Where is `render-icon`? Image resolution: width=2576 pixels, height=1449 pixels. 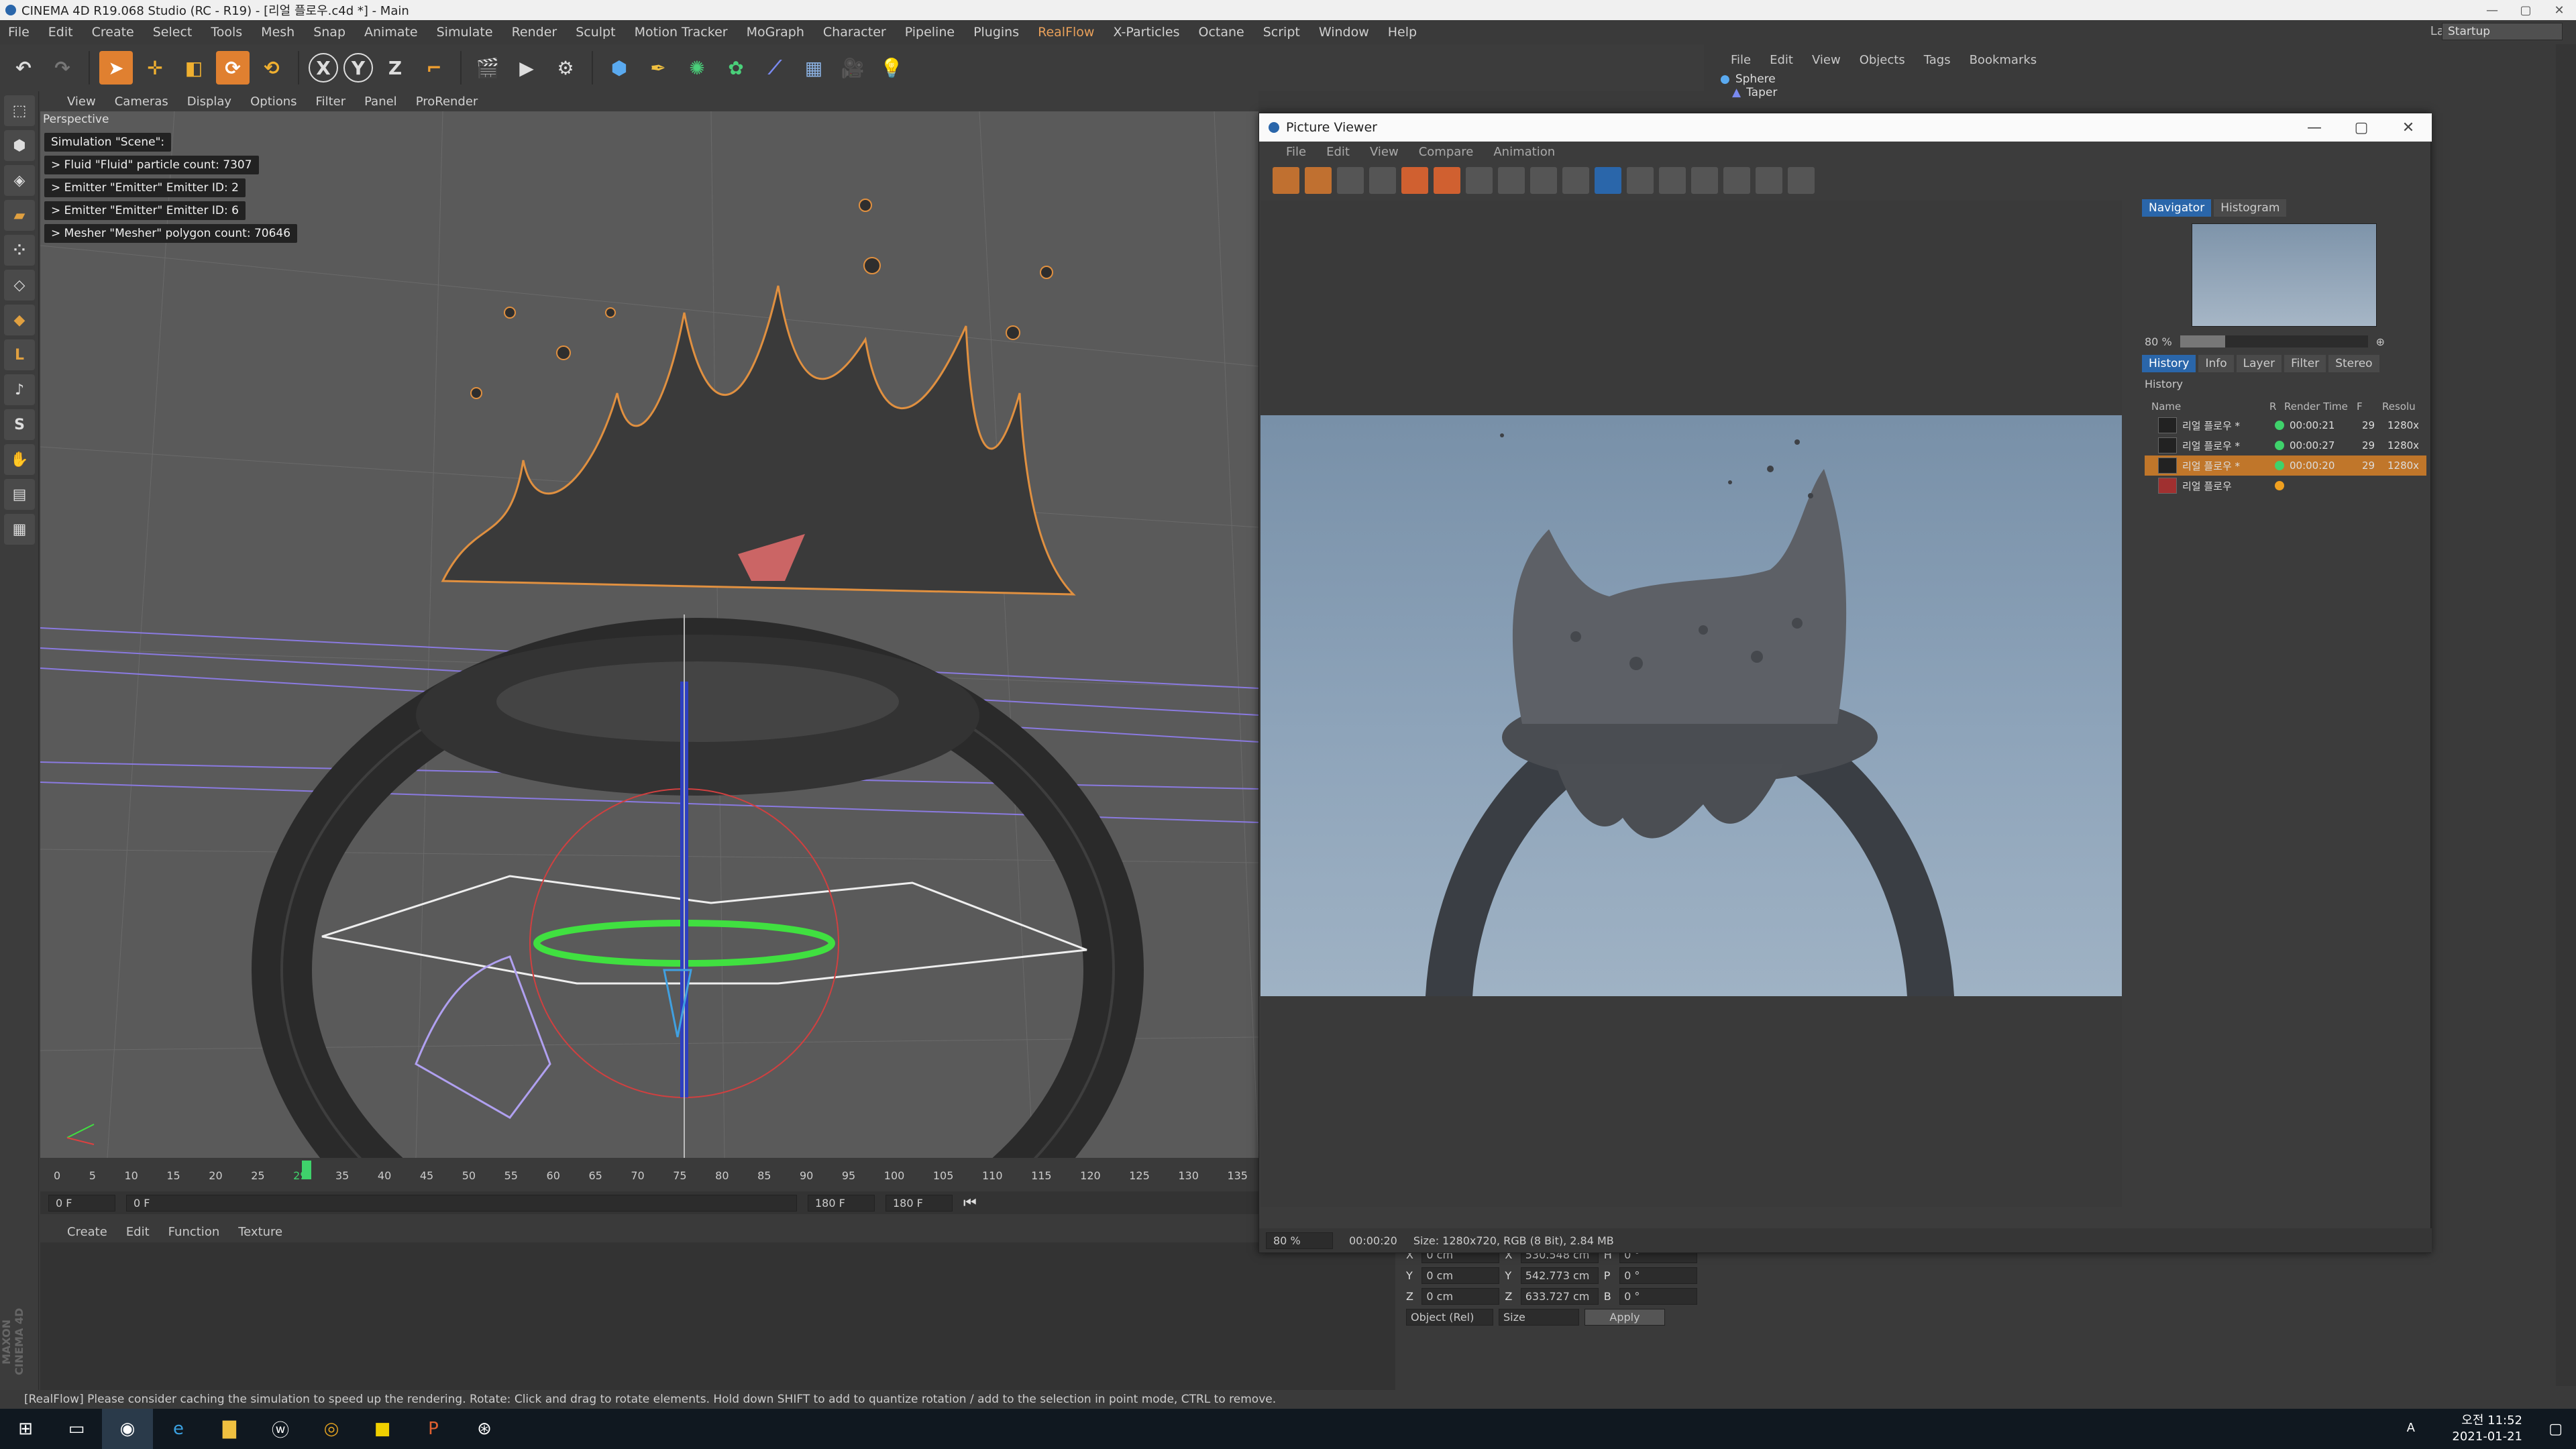
render-icon is located at coordinates (1350, 180).